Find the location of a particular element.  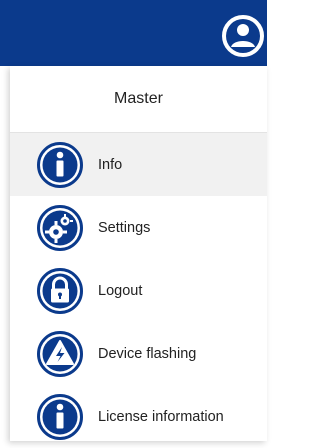

account-name: Master is located at coordinates (138, 99).